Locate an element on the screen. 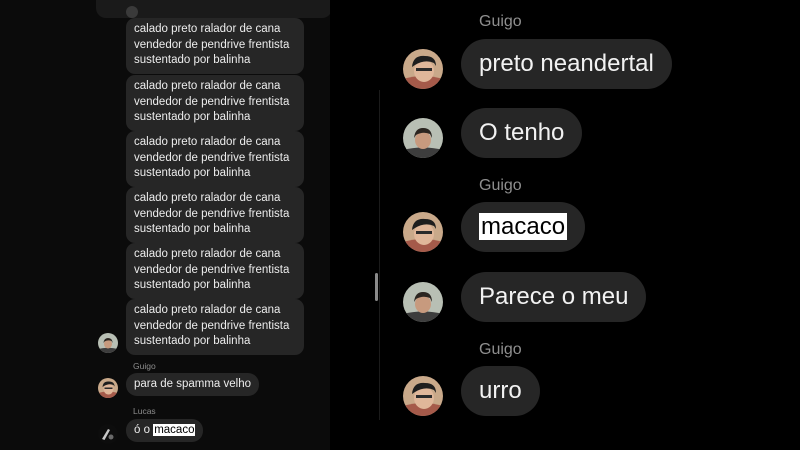 This screenshot has height=450, width=800. message-urro: urro is located at coordinates (500, 391).